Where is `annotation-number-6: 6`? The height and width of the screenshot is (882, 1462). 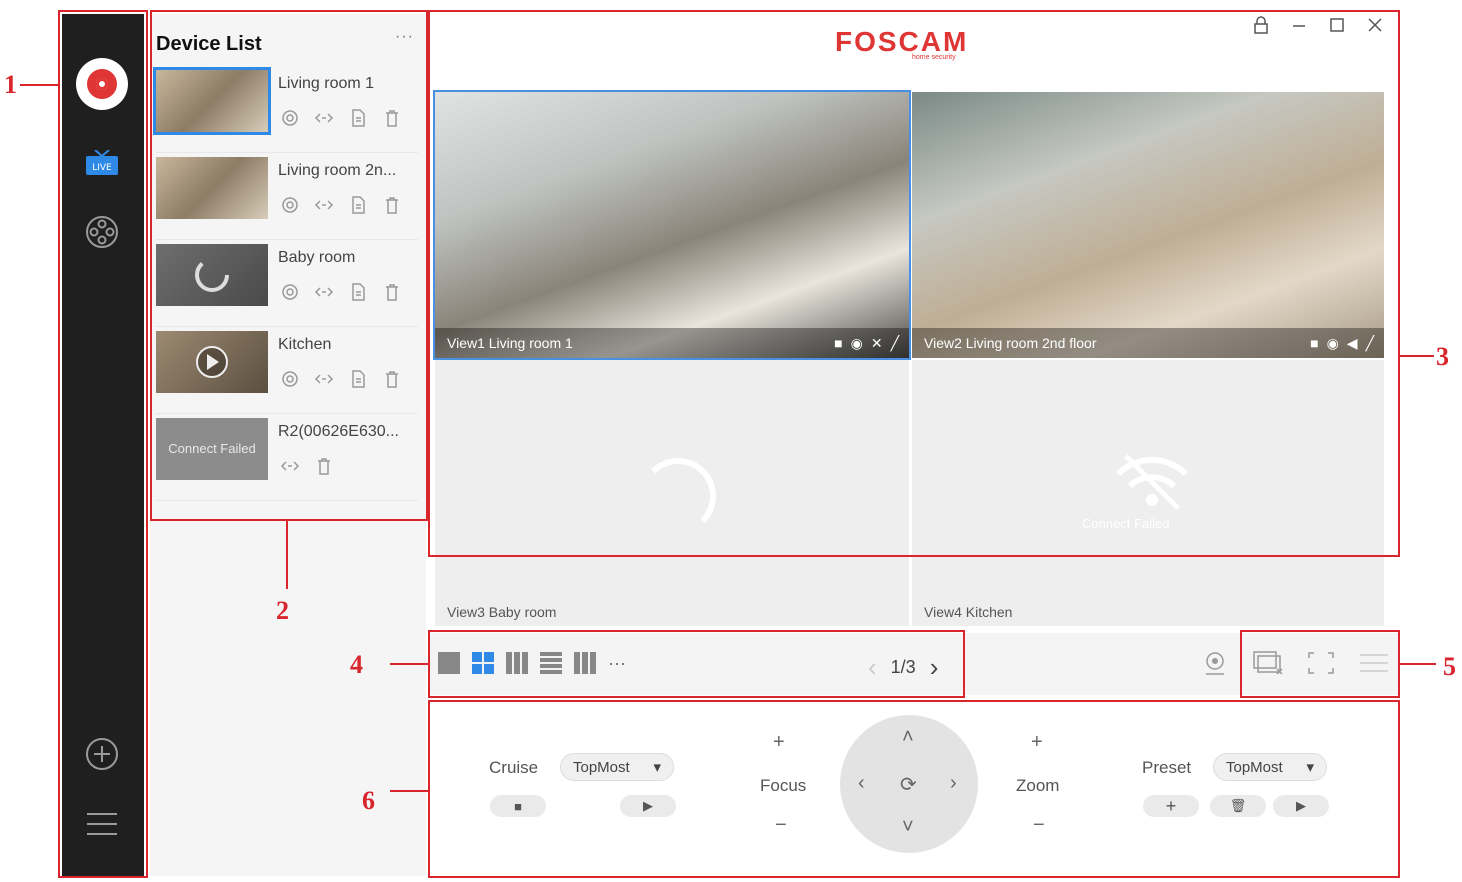 annotation-number-6: 6 is located at coordinates (368, 800).